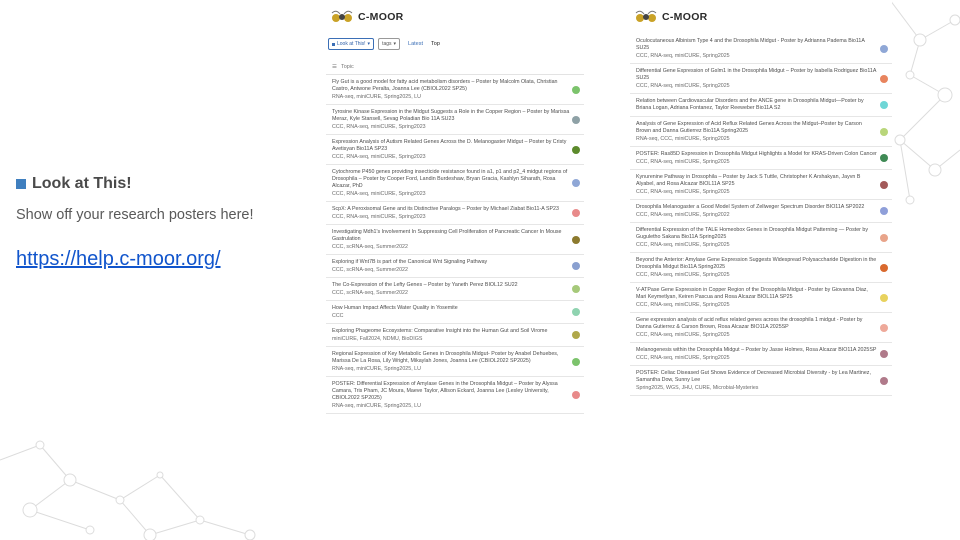 This screenshot has height=540, width=960. What do you see at coordinates (415, 44) in the screenshot?
I see `tab-latest: Latest` at bounding box center [415, 44].